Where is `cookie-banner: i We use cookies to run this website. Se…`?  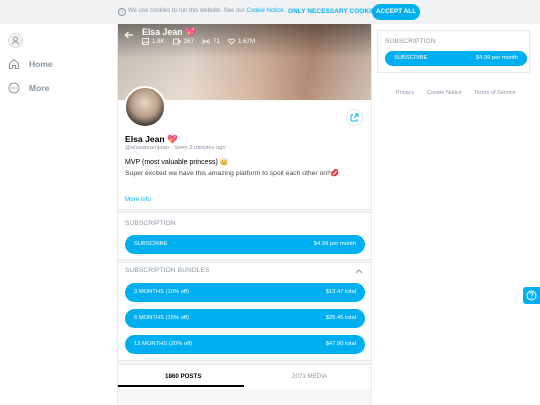
cookie-banner: i We use cookies to run this website. Se… is located at coordinates (270, 12).